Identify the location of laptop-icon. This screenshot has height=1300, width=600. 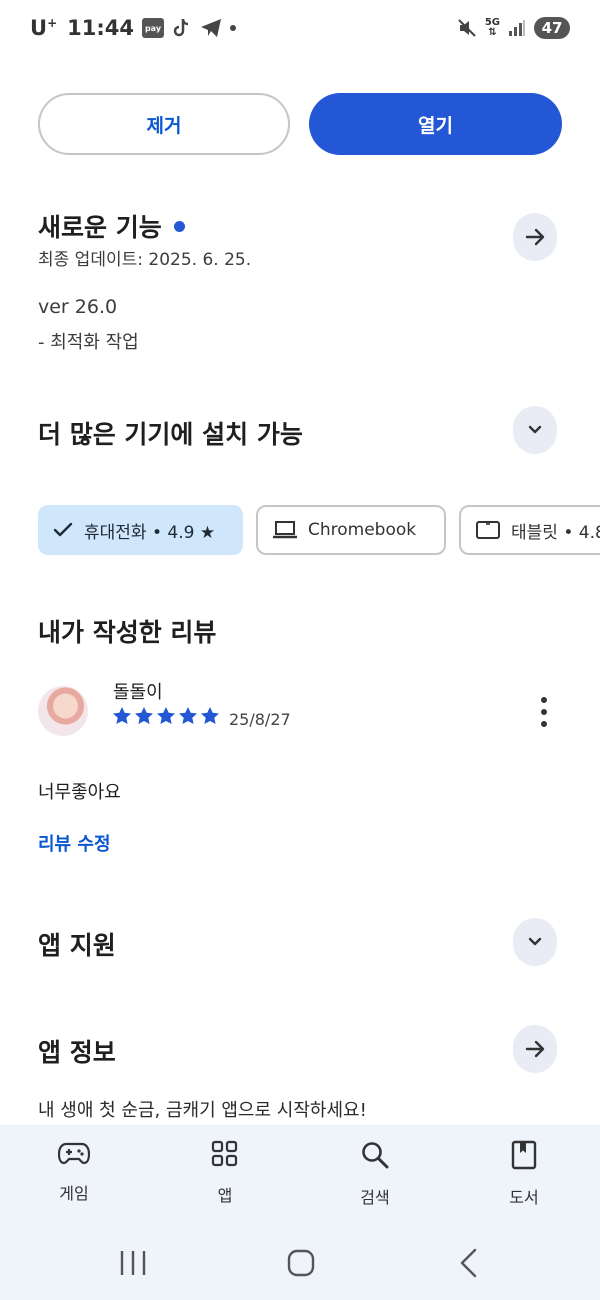
(285, 530).